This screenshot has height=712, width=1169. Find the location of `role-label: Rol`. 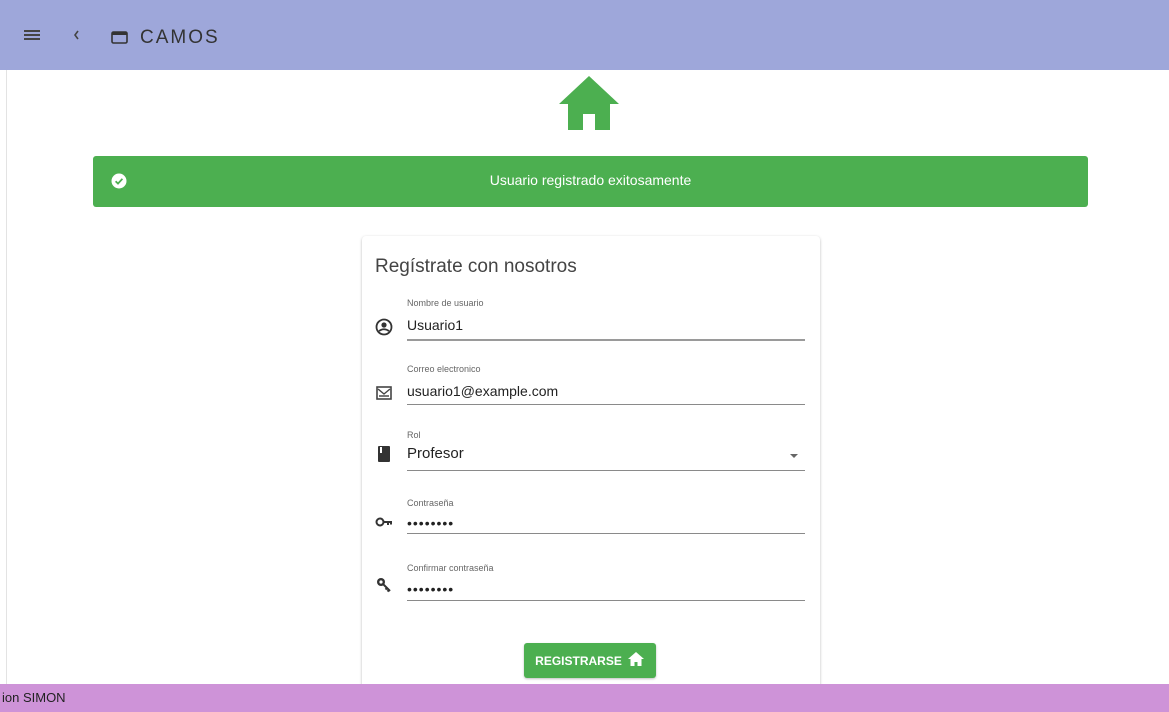

role-label: Rol is located at coordinates (414, 435).